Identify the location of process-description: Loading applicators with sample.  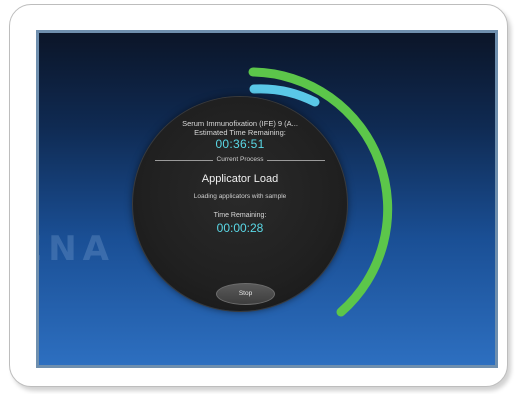
(240, 196).